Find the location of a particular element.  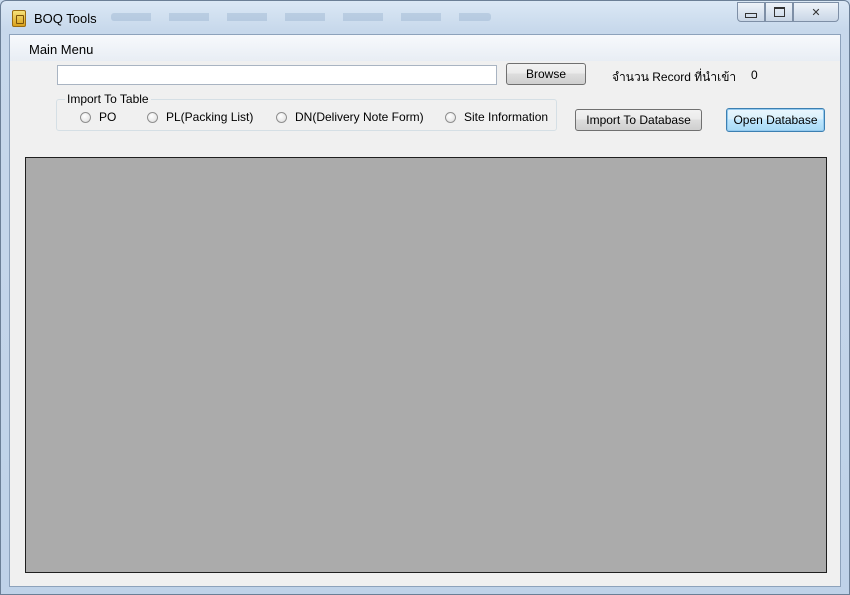

radio-packing-list: PL(Packing List) is located at coordinates (200, 117).